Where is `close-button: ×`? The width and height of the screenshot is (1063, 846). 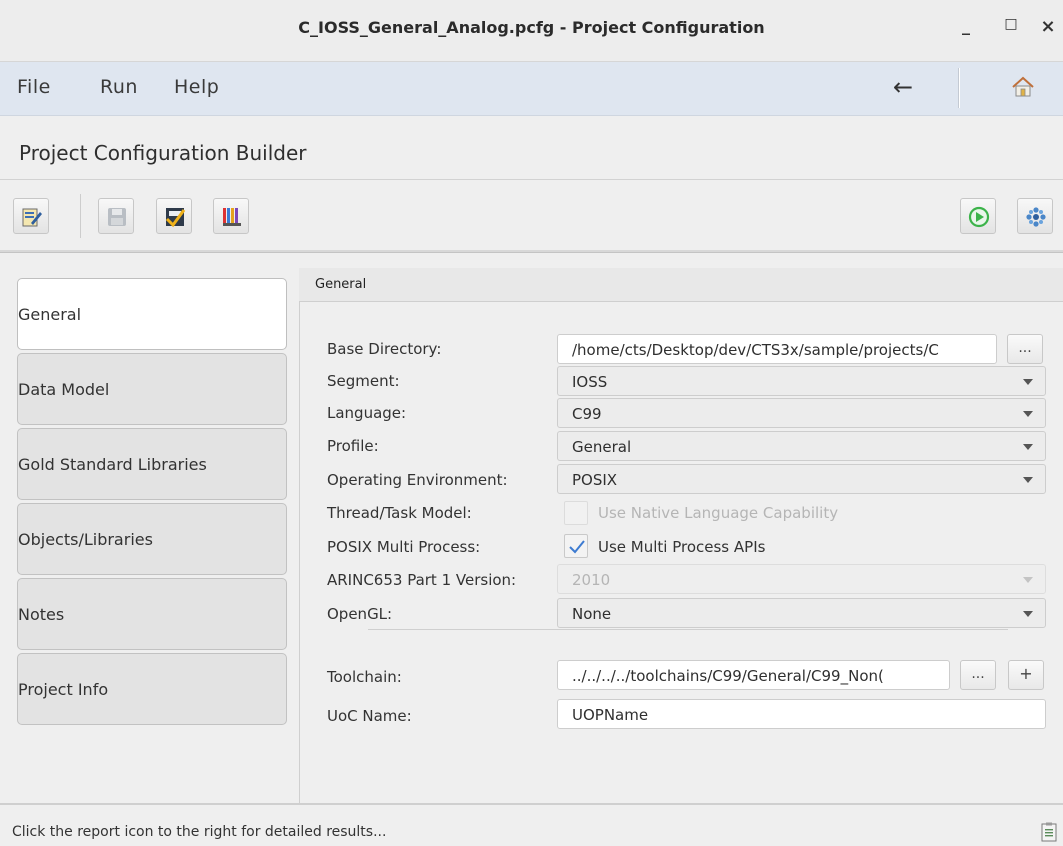 close-button: × is located at coordinates (1048, 28).